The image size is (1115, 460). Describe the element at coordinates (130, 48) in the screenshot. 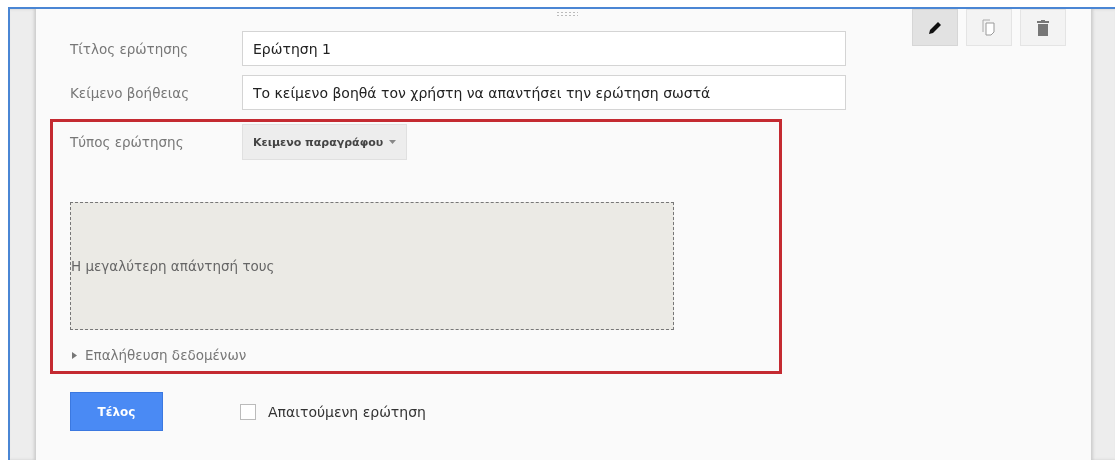

I see `field-label: Τίτλος ερώτησης` at that location.